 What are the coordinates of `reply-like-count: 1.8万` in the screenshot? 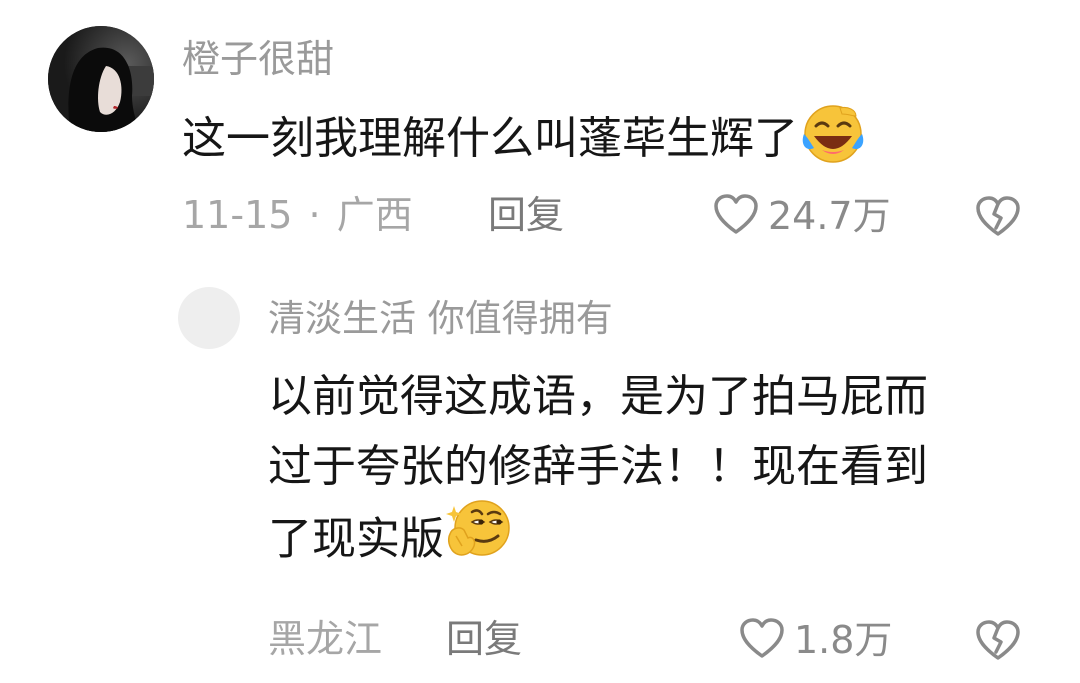 It's located at (843, 640).